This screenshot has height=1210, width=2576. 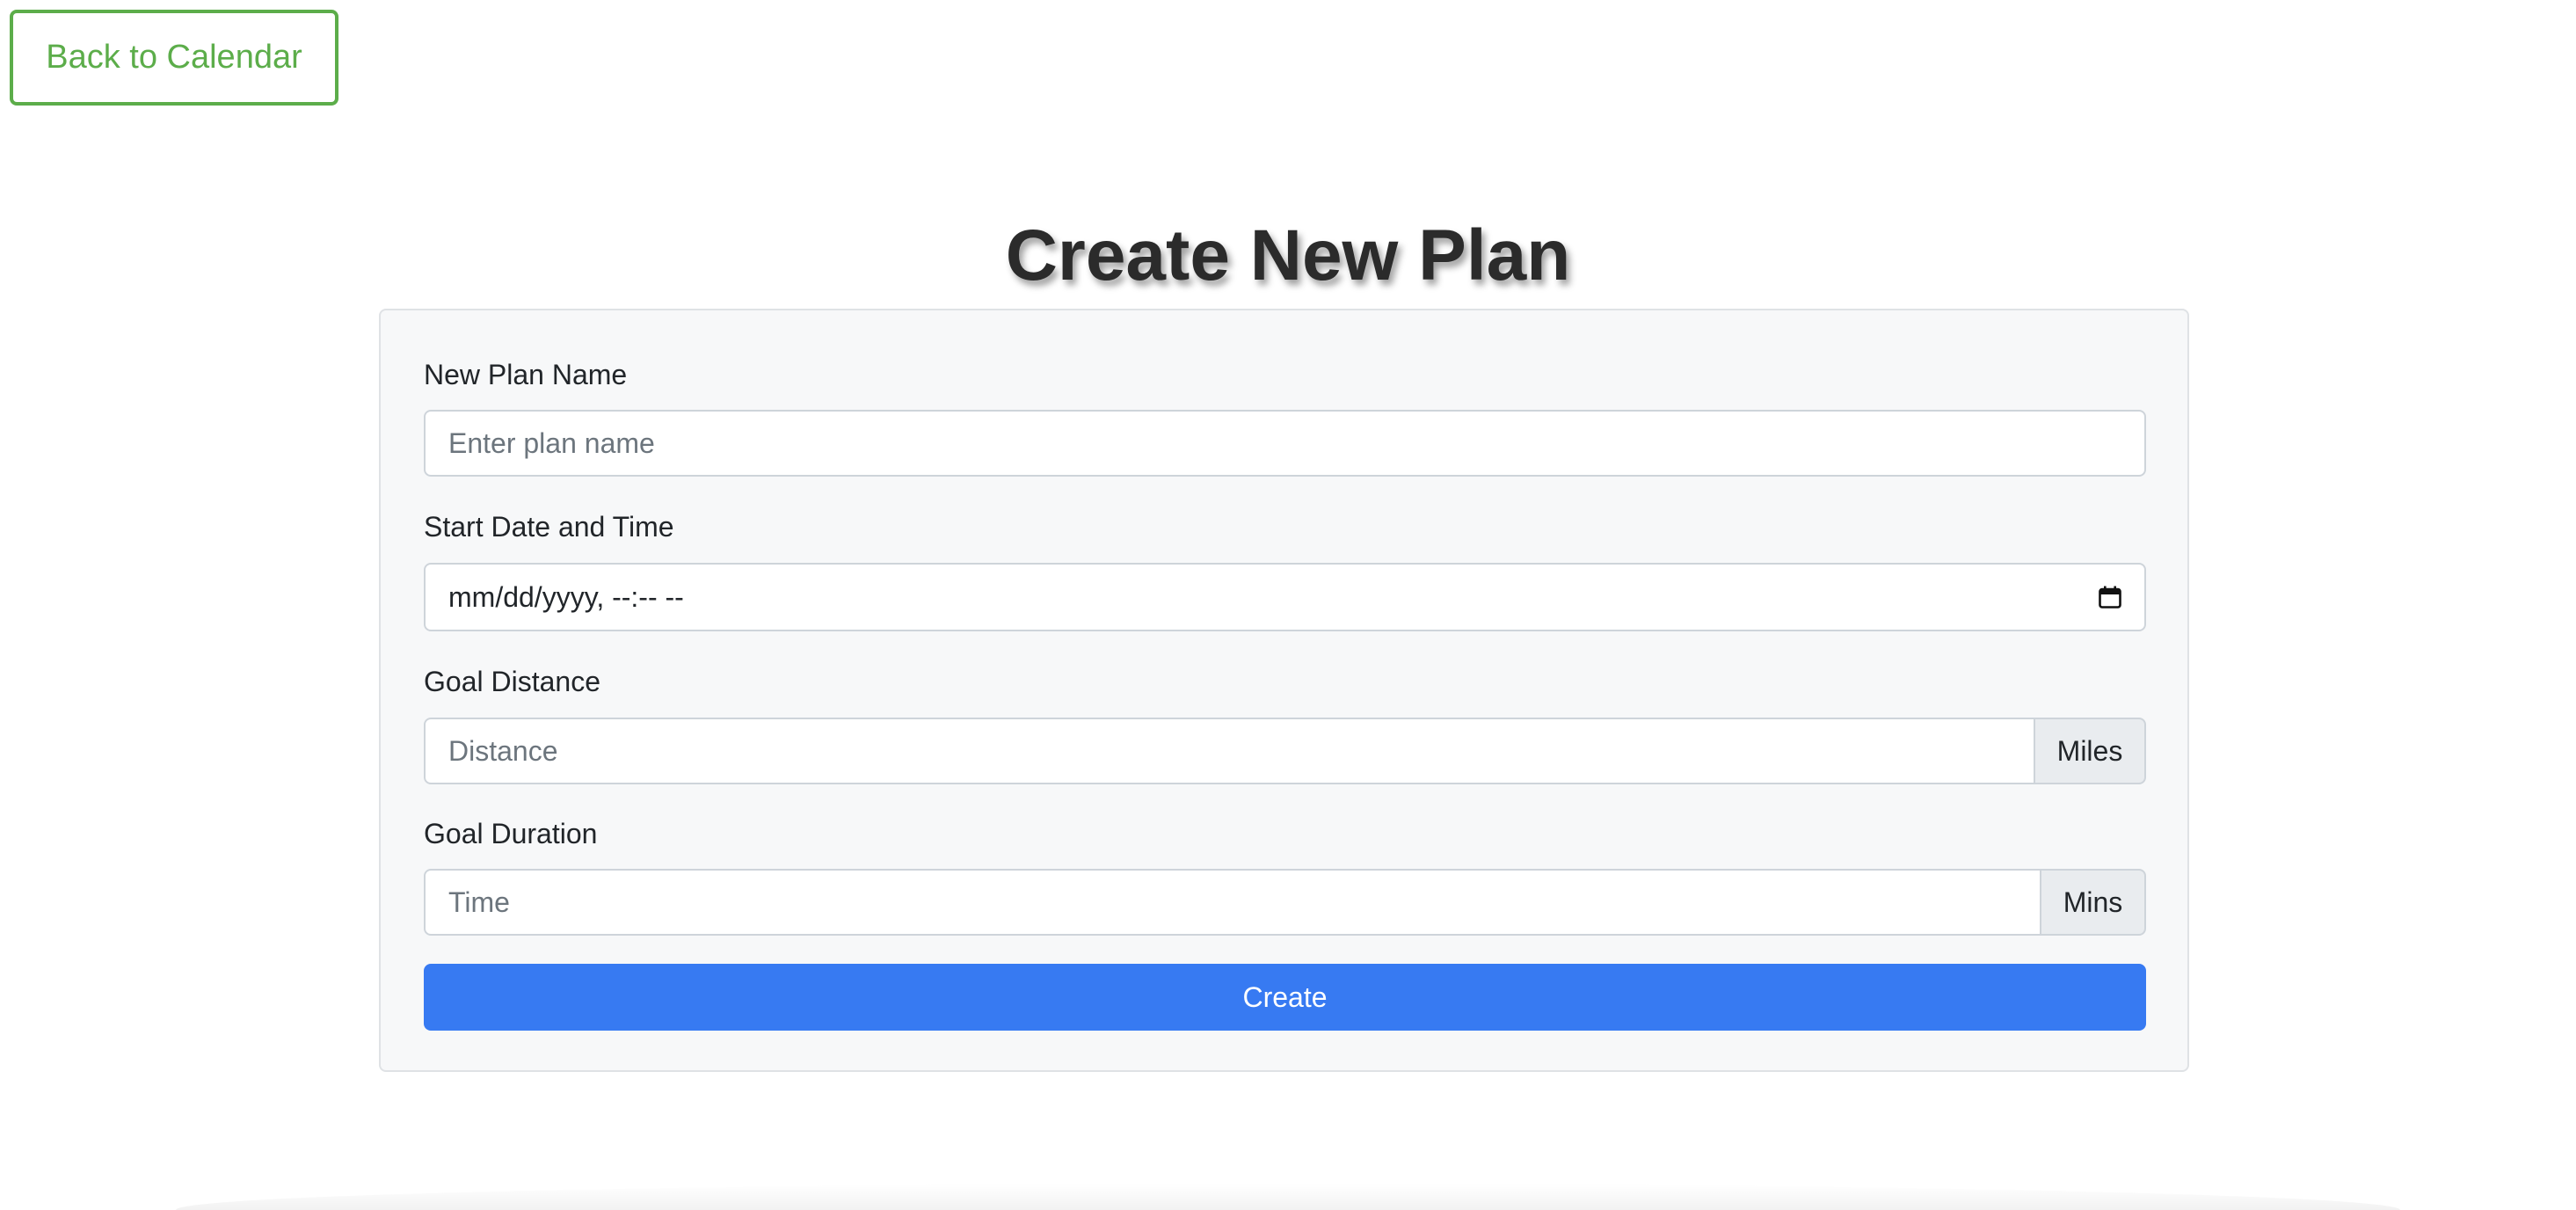 What do you see at coordinates (174, 58) in the screenshot?
I see `back-to-calendar-button: Back to Calendar` at bounding box center [174, 58].